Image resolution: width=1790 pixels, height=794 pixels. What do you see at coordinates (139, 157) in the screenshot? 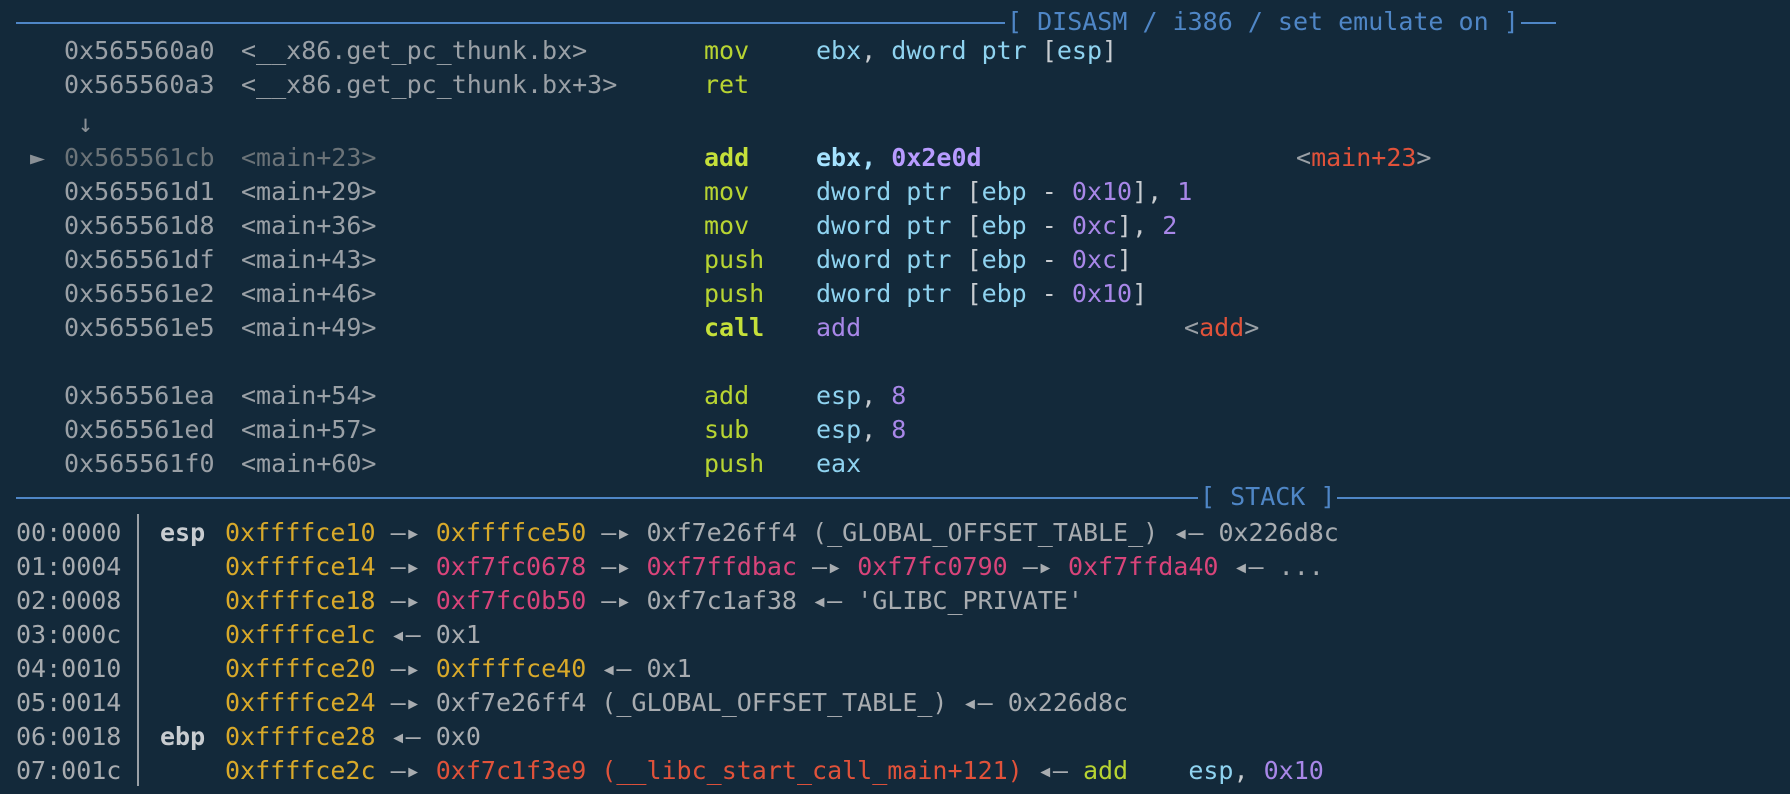
I see `instruction-address: 0x565561cb` at bounding box center [139, 157].